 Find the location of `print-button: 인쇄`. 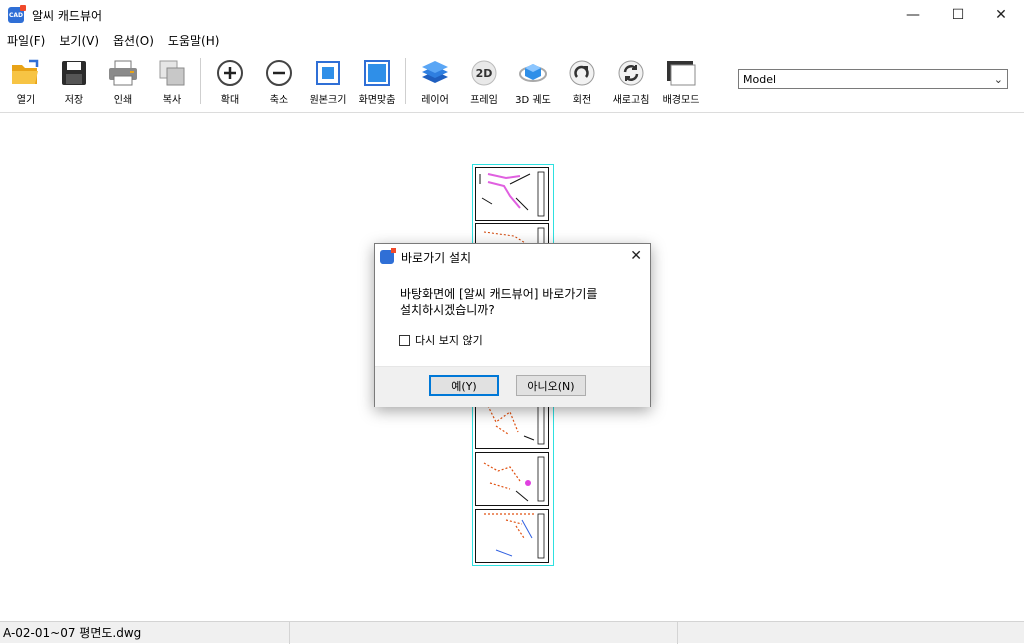

print-button: 인쇄 is located at coordinates (123, 83).